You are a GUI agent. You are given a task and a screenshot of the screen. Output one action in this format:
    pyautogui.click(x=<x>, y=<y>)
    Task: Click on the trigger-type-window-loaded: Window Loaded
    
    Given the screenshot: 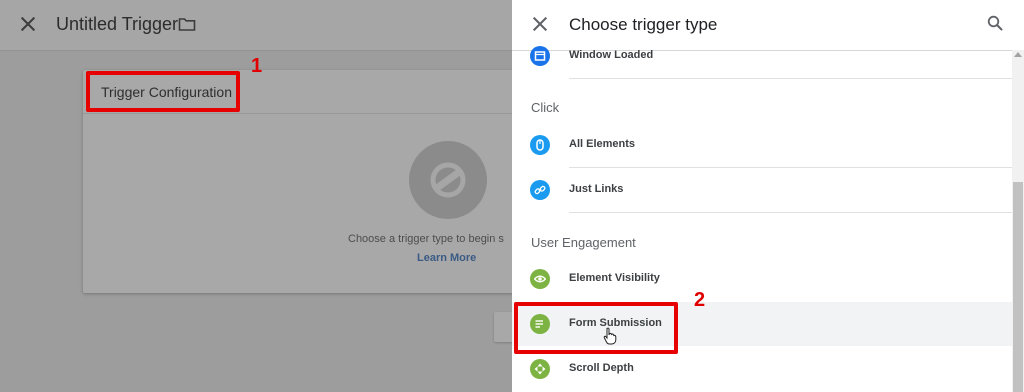 What is the action you would take?
    pyautogui.click(x=762, y=56)
    